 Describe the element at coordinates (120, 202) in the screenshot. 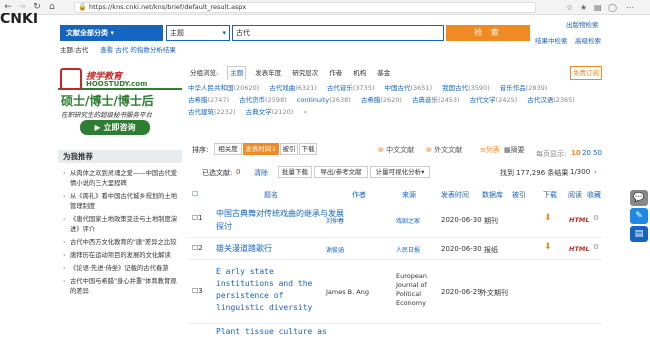

I see `recommend-item: 从《周礼》看中国古代城乡规划的土地管理制度` at that location.